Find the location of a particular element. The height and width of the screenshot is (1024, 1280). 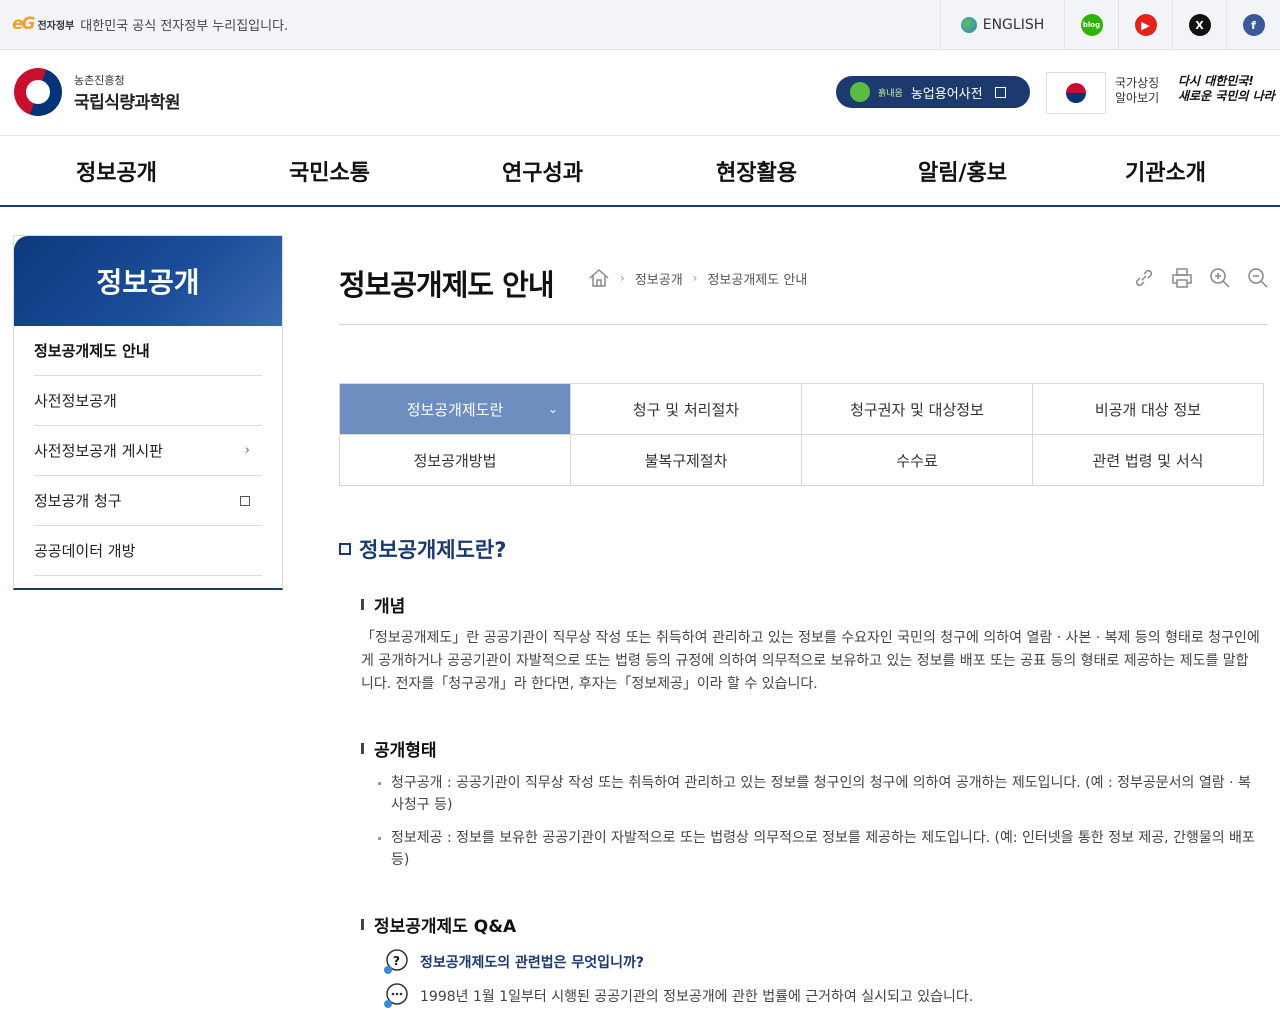

side-nav-item-guide: 정보공개제도 안내 is located at coordinates (148, 351).